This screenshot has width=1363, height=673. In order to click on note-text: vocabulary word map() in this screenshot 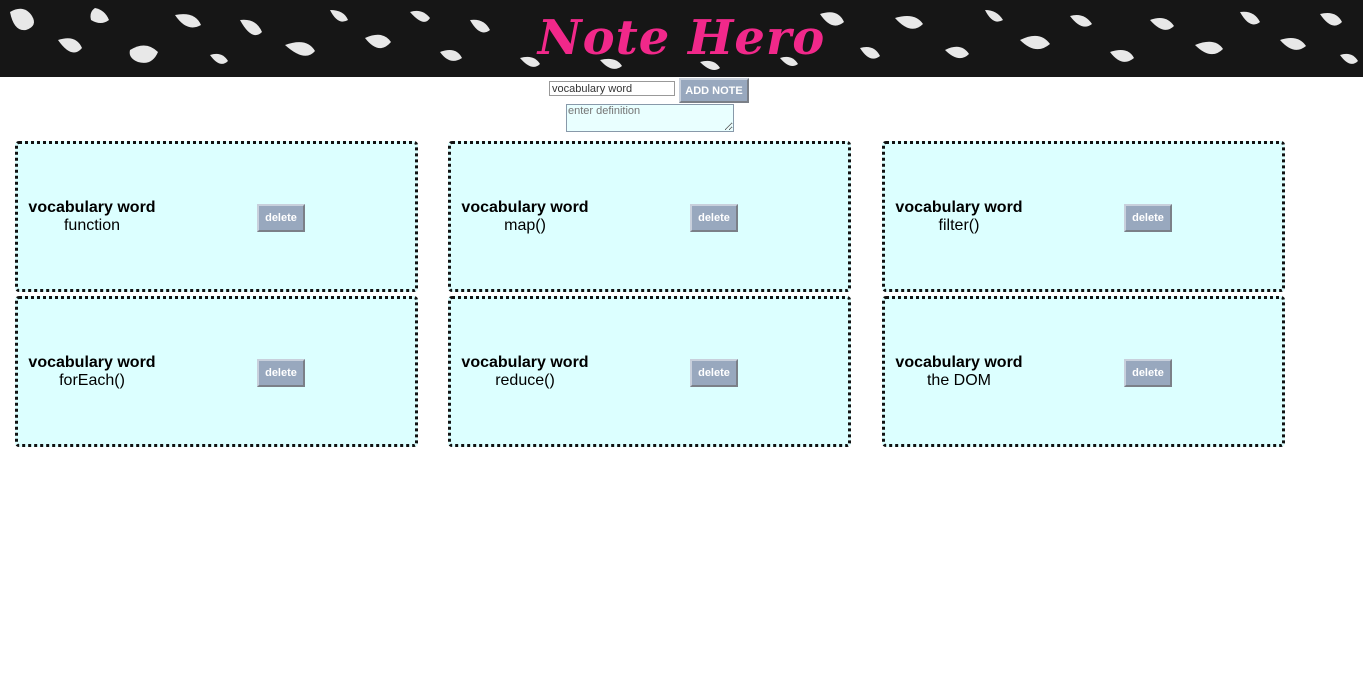, I will do `click(525, 217)`.